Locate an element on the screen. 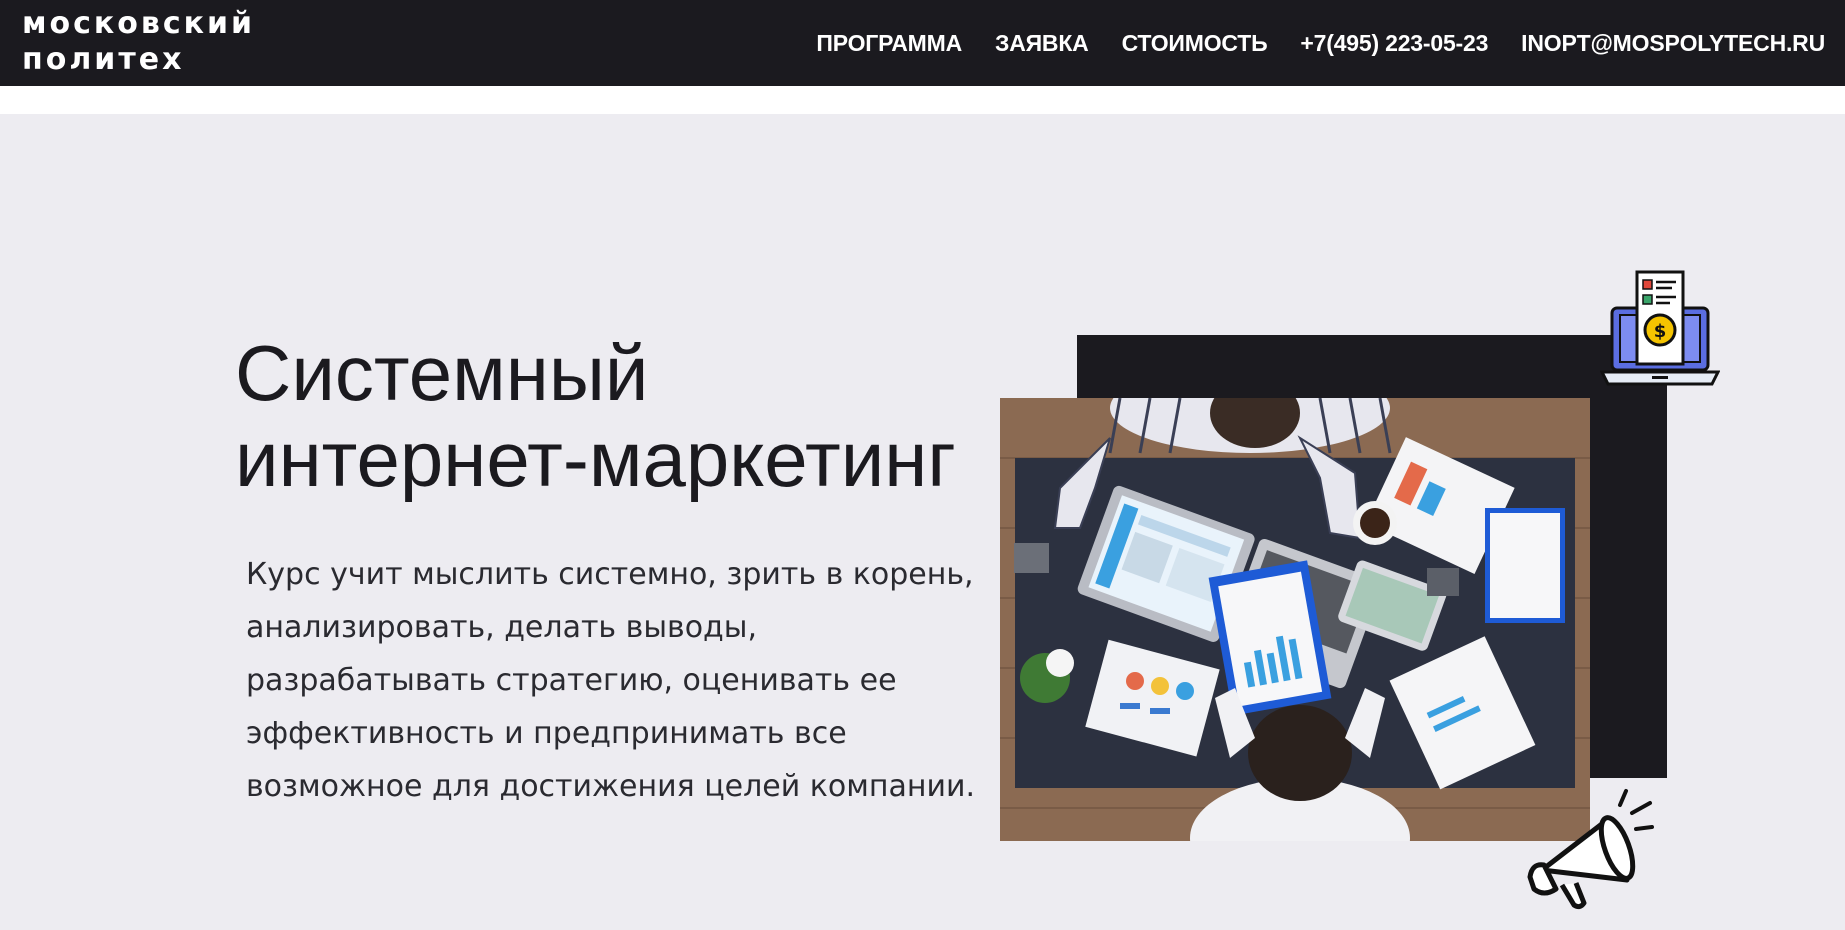  header-divider-strip is located at coordinates (922, 100).